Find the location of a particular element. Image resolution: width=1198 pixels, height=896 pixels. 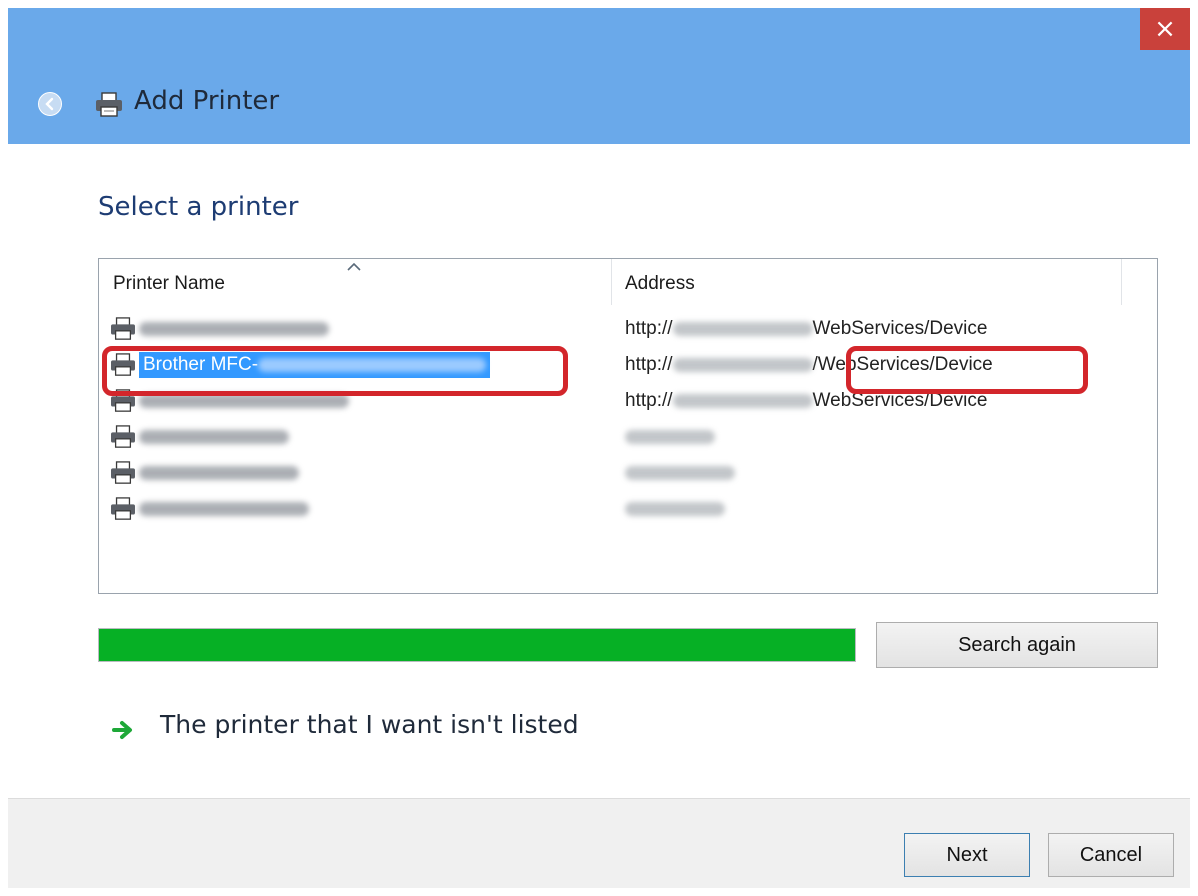

progress-fill is located at coordinates (477, 645).